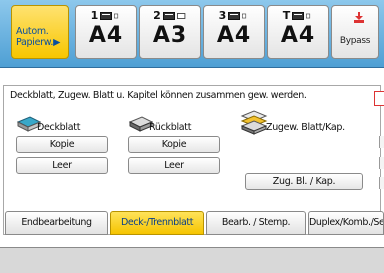 This screenshot has height=273, width=384. I want to click on tab-finishing: Endbearbeitung, so click(56, 223).